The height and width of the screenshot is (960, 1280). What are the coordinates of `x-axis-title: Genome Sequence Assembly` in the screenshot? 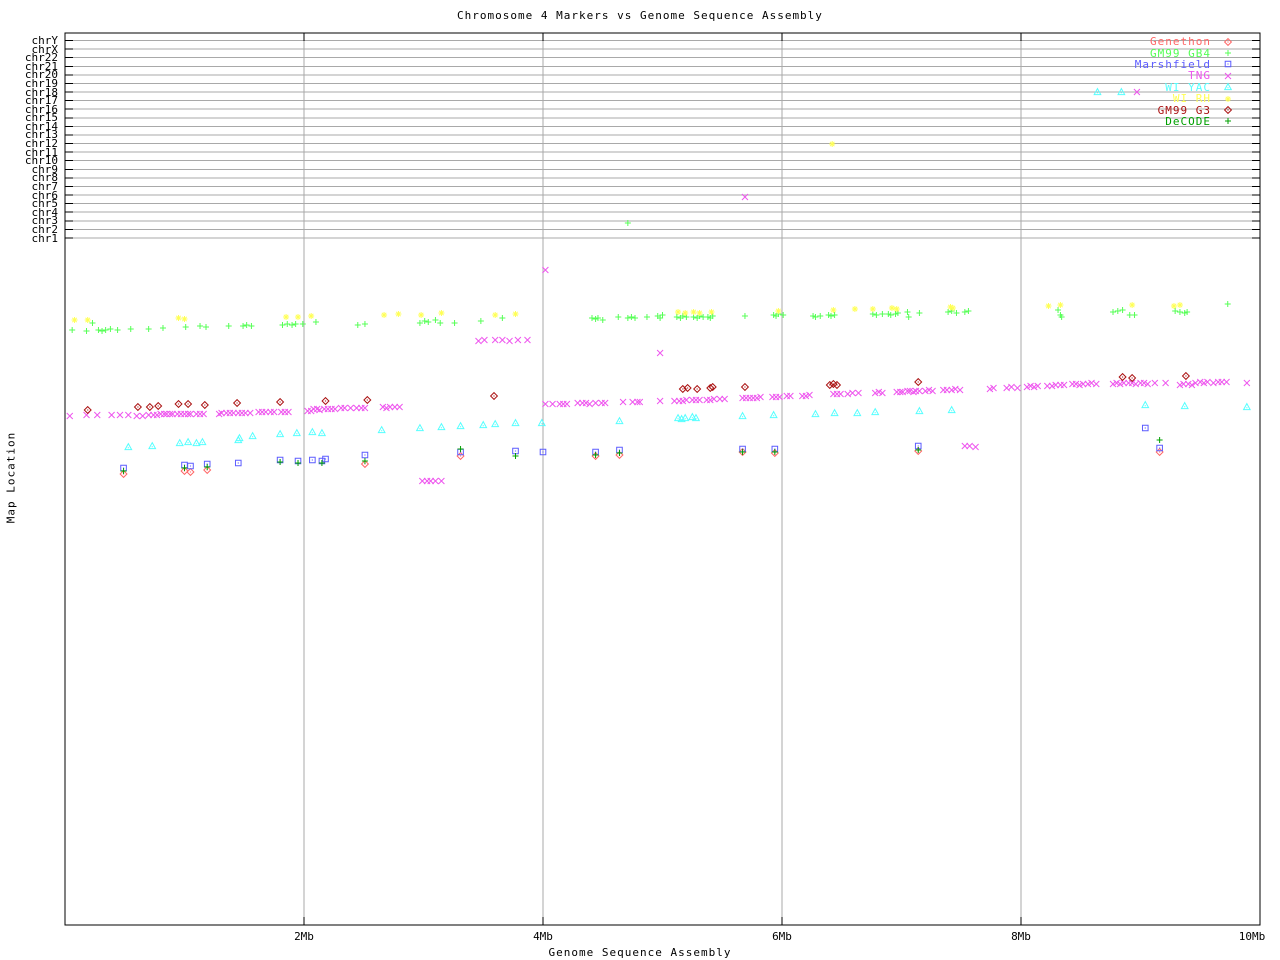 It's located at (640, 952).